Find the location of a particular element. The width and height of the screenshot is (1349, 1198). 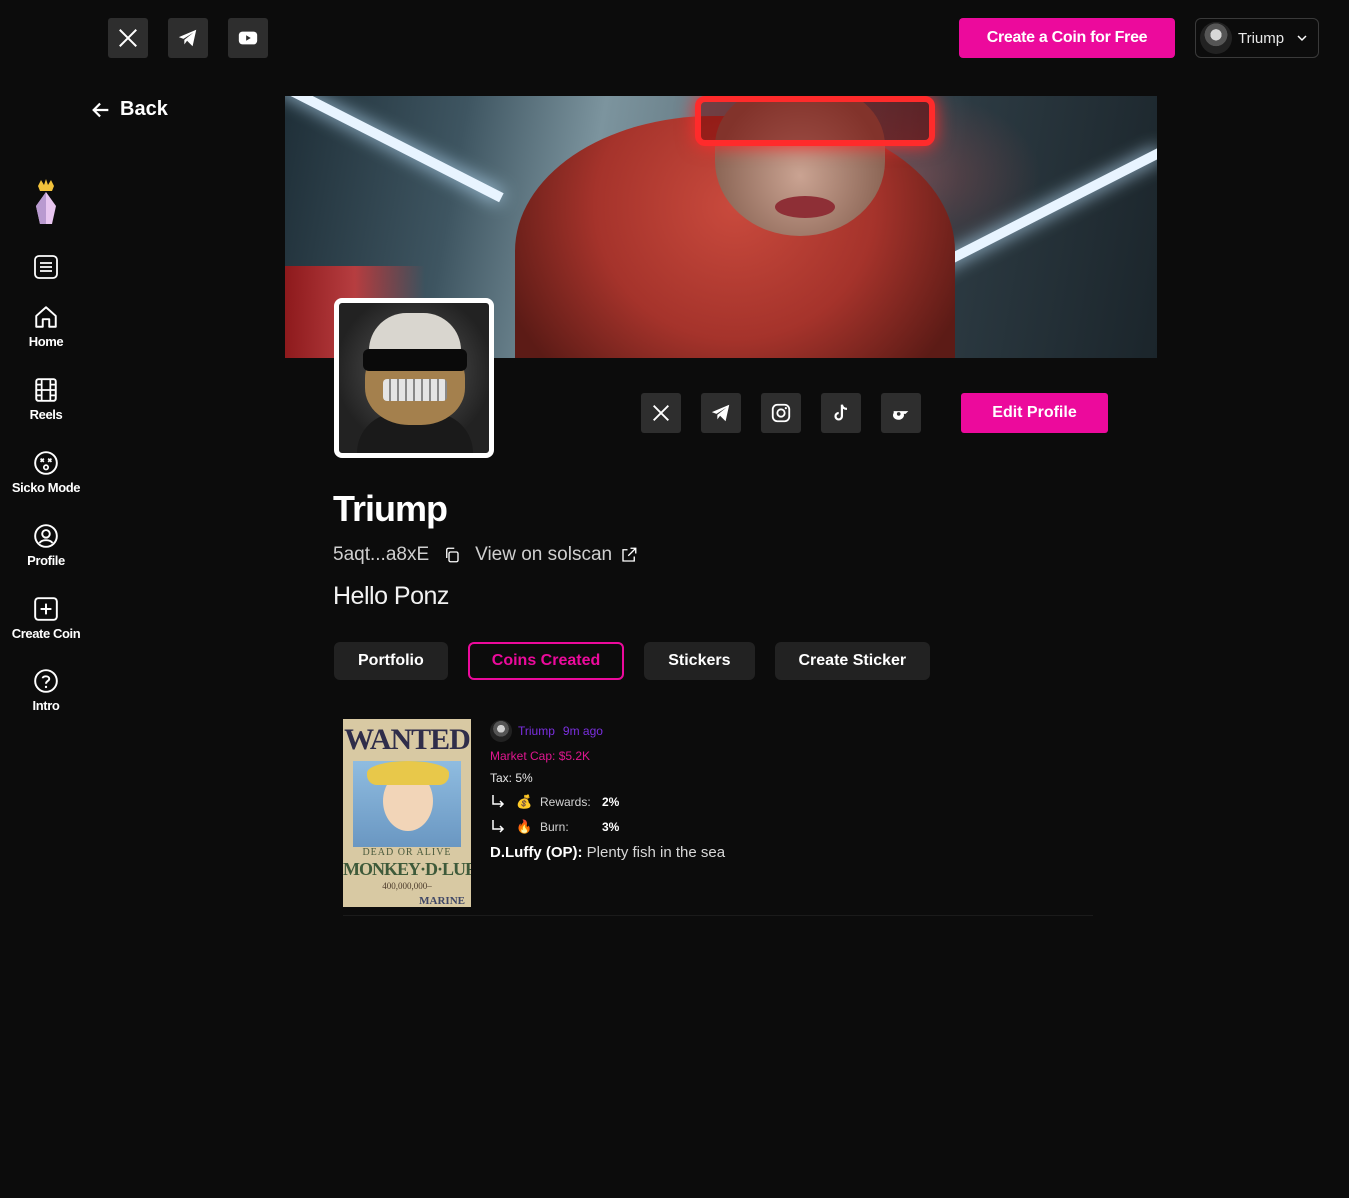

coin-desc-text: Plenty fish in the sea is located at coordinates (656, 852).